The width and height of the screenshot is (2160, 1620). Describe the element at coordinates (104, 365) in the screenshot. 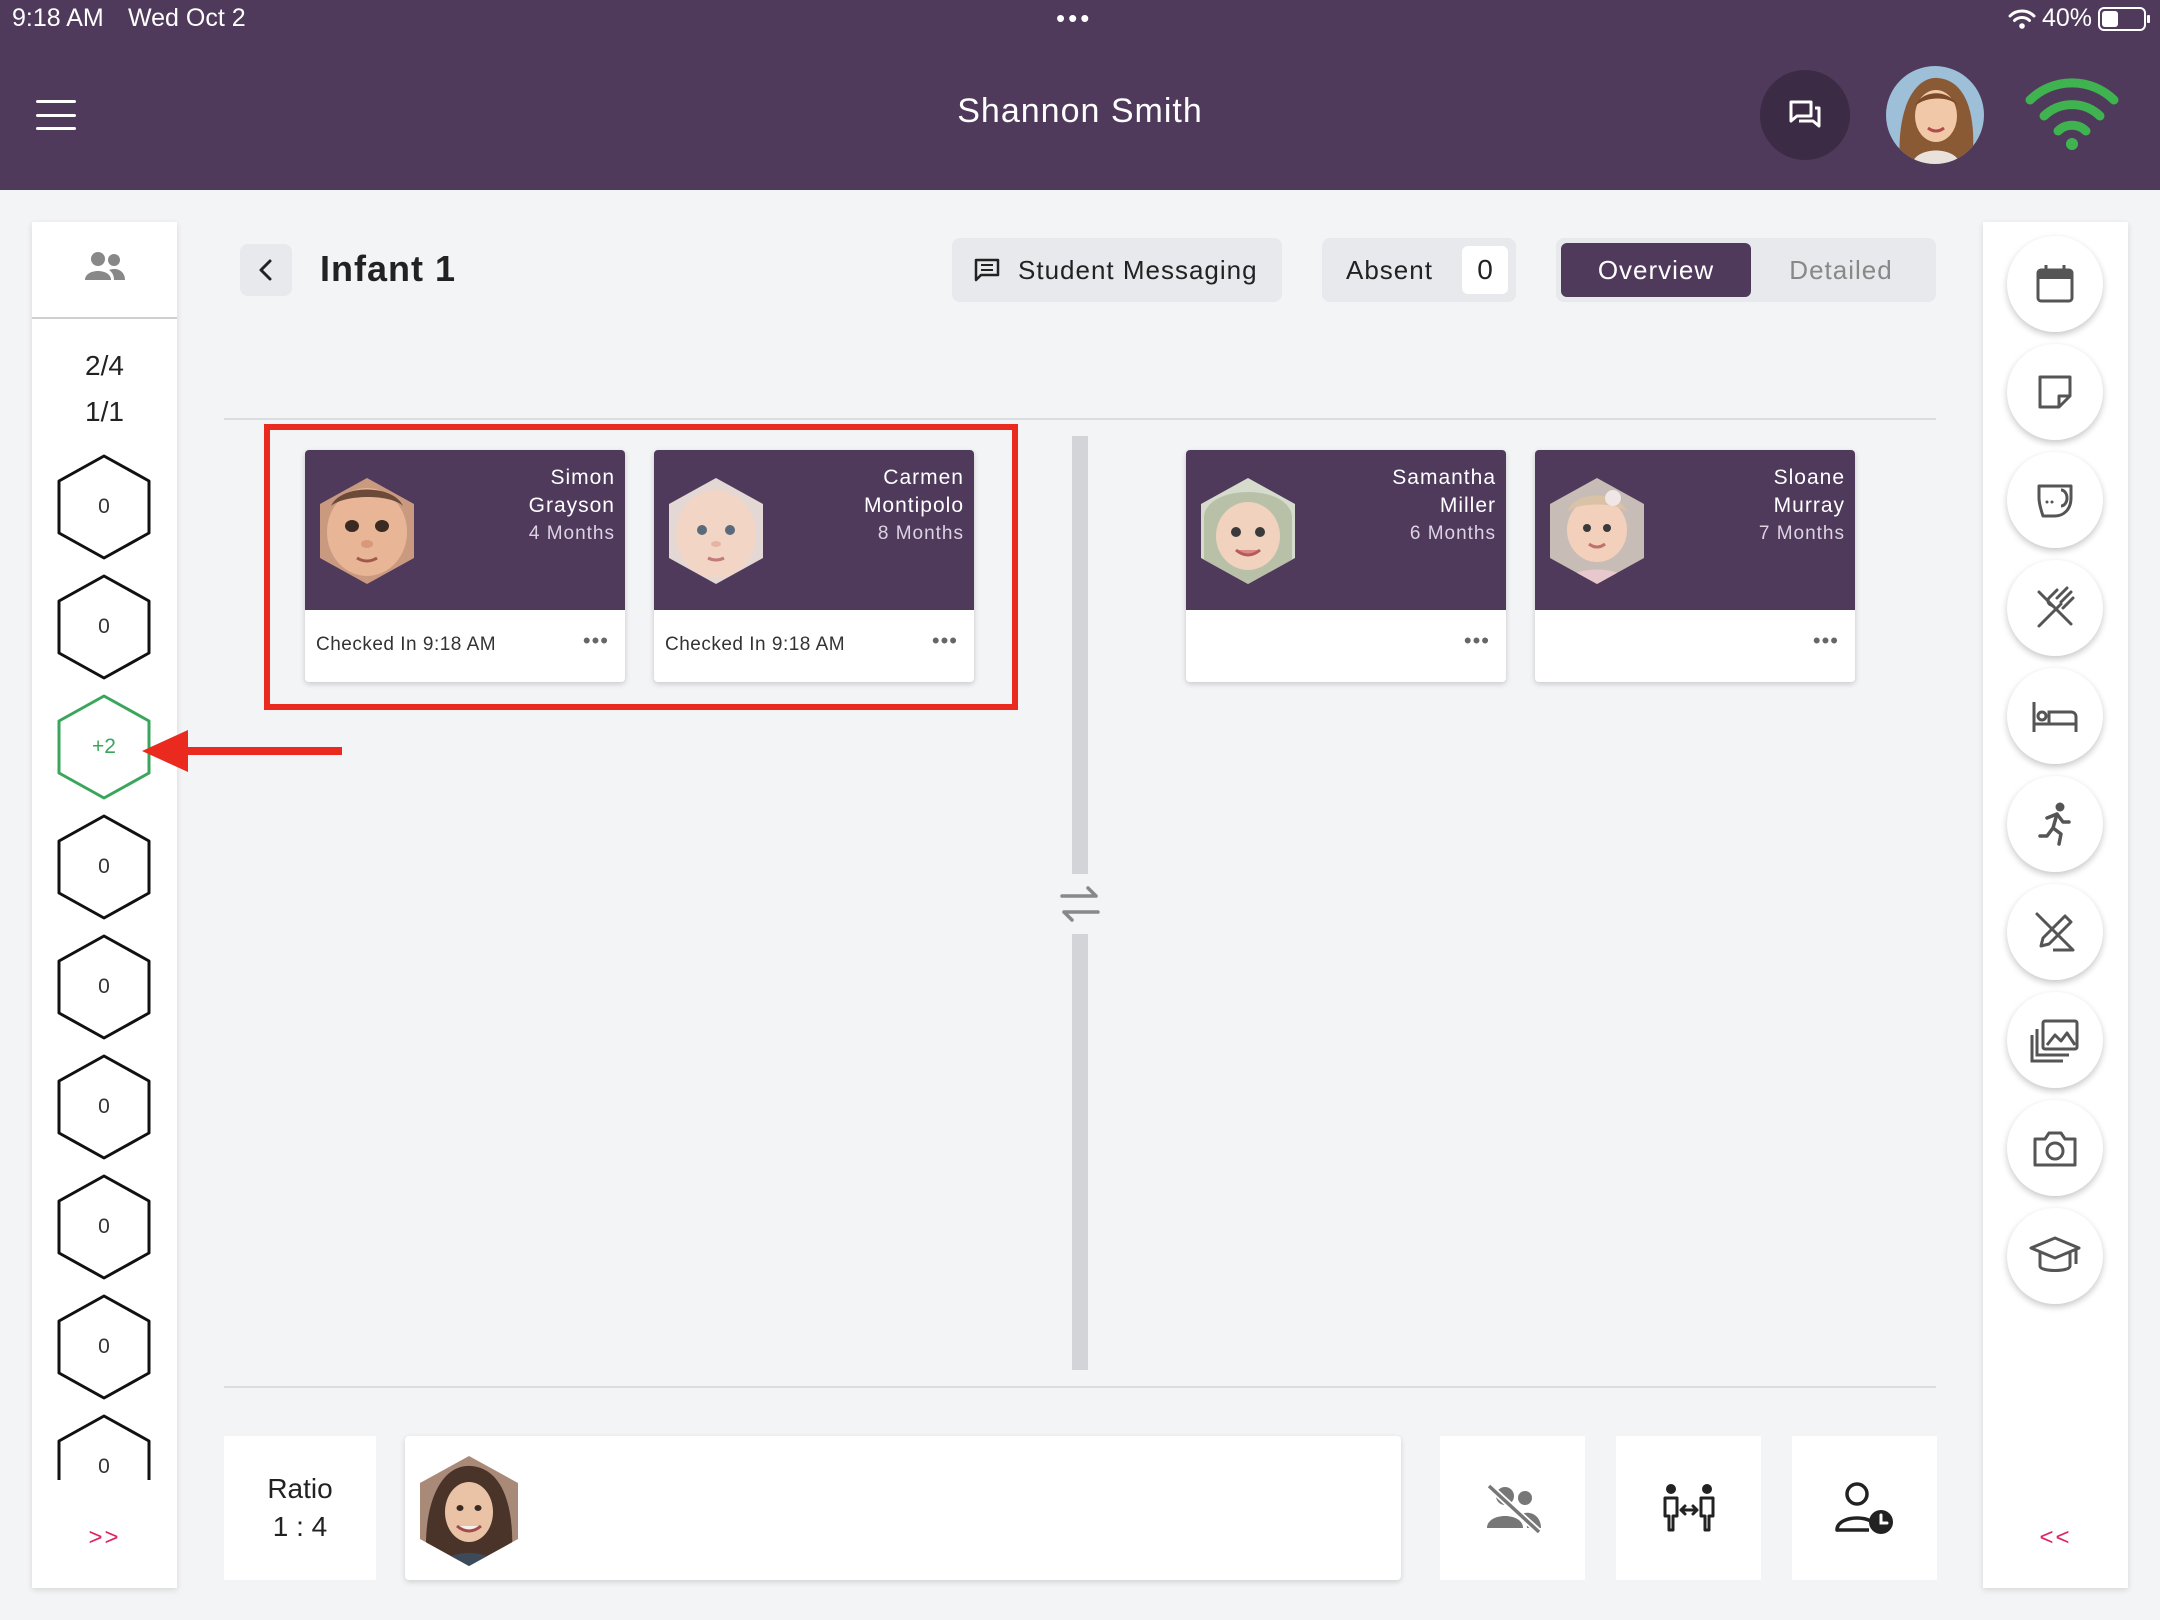

I see `children-ratio: 2/4` at that location.